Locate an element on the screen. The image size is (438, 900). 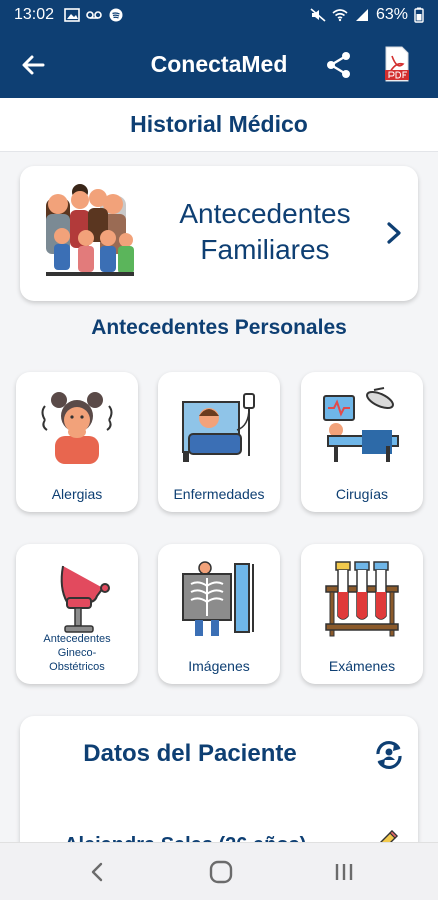
share-icon is located at coordinates (339, 65).